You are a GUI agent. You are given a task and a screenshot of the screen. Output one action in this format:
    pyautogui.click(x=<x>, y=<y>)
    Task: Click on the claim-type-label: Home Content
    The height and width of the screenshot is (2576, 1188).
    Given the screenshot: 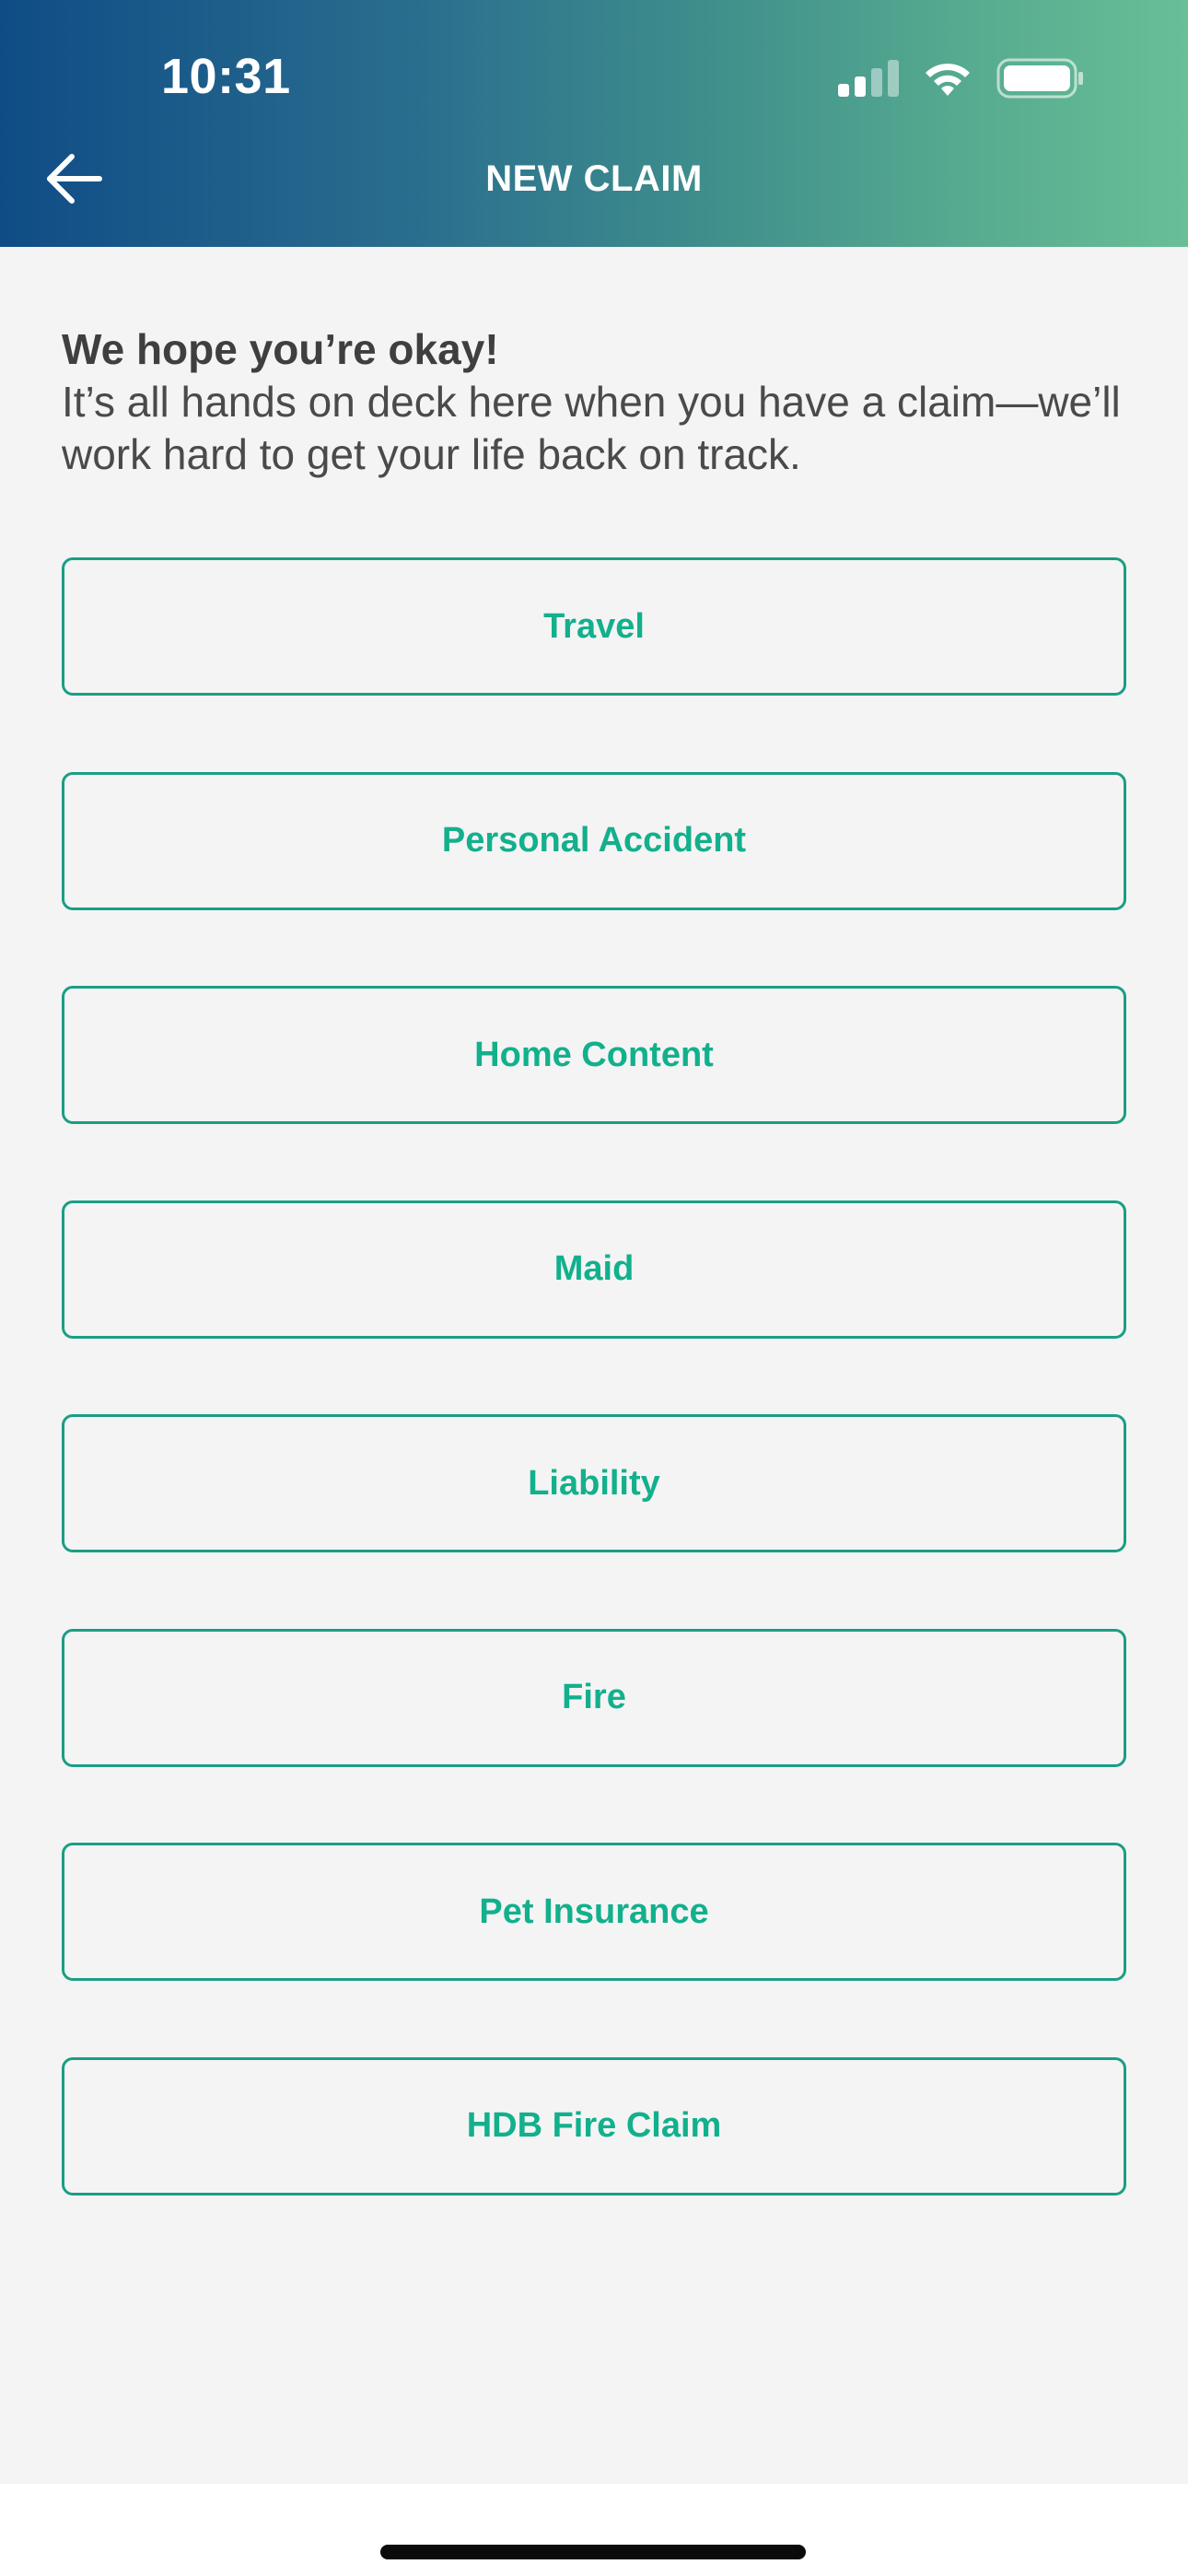 What is the action you would take?
    pyautogui.click(x=594, y=1054)
    